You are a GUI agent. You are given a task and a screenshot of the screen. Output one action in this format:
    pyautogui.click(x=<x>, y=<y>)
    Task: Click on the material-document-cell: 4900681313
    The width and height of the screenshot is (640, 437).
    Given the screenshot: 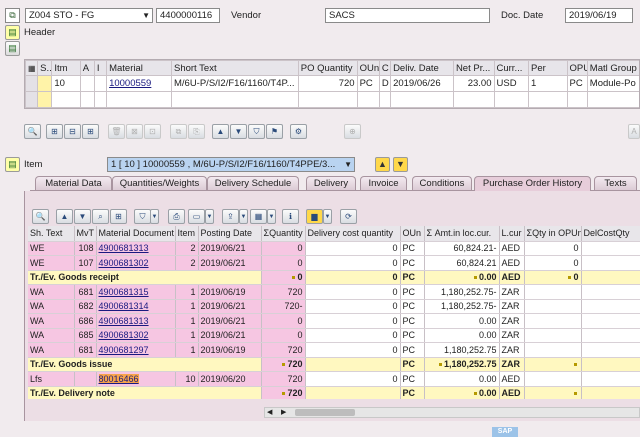 What is the action you would take?
    pyautogui.click(x=136, y=321)
    